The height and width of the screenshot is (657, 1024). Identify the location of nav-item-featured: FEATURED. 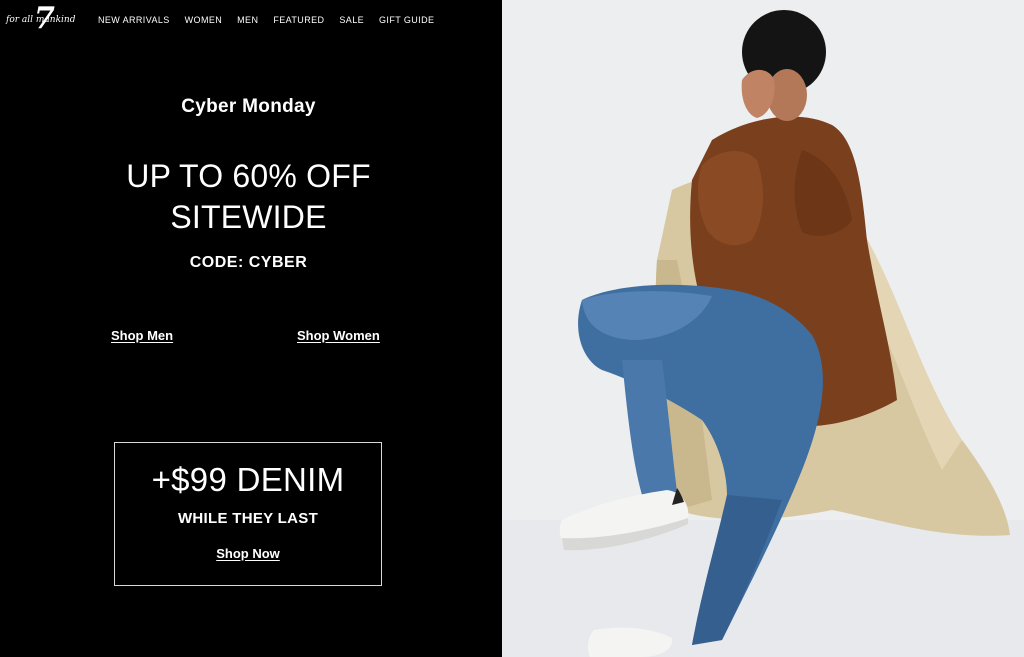
(298, 20).